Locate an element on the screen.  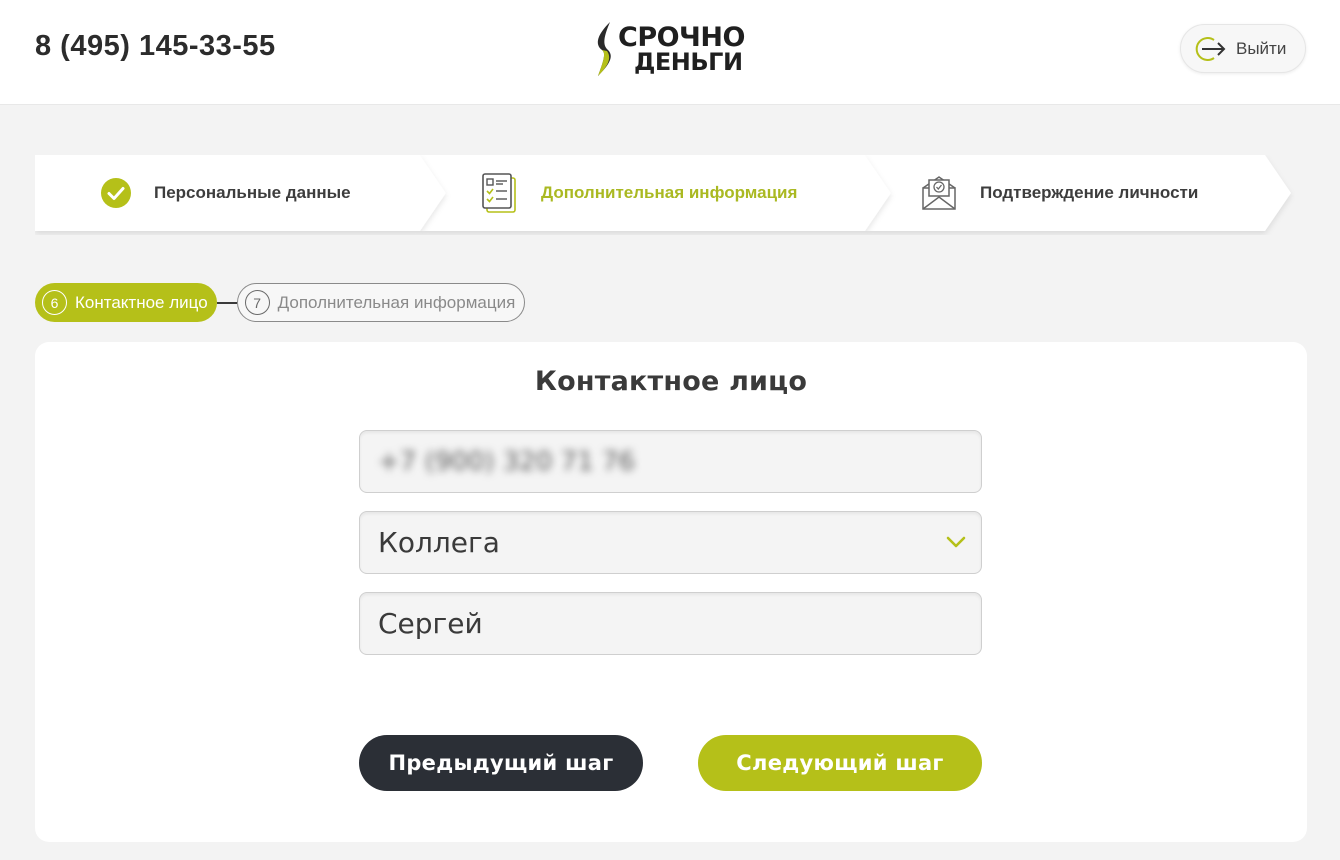
check-circle-icon is located at coordinates (116, 193).